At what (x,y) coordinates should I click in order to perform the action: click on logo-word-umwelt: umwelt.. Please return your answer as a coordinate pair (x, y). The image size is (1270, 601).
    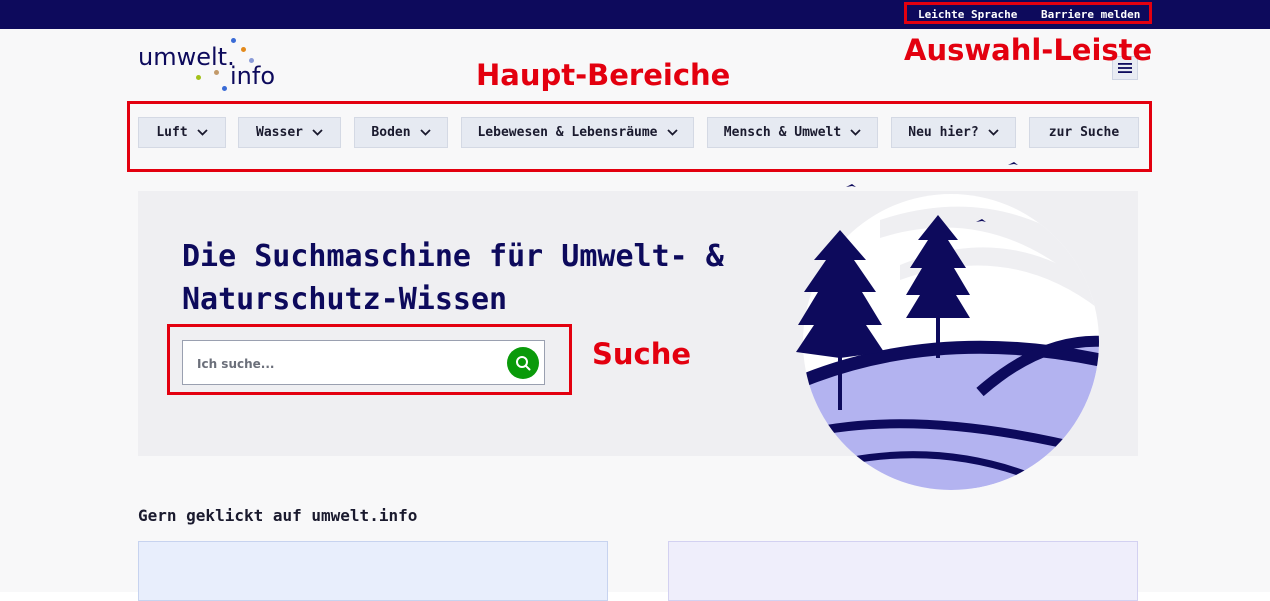
    Looking at the image, I should click on (186, 57).